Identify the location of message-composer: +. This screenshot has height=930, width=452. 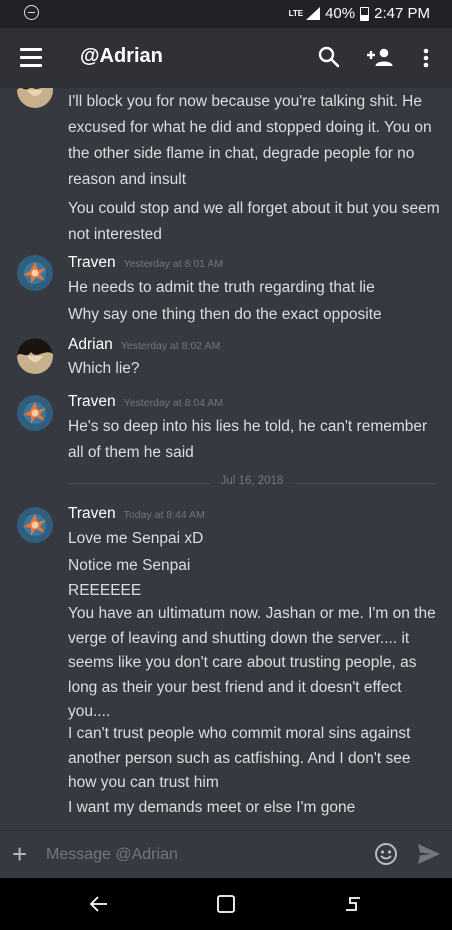
(226, 854).